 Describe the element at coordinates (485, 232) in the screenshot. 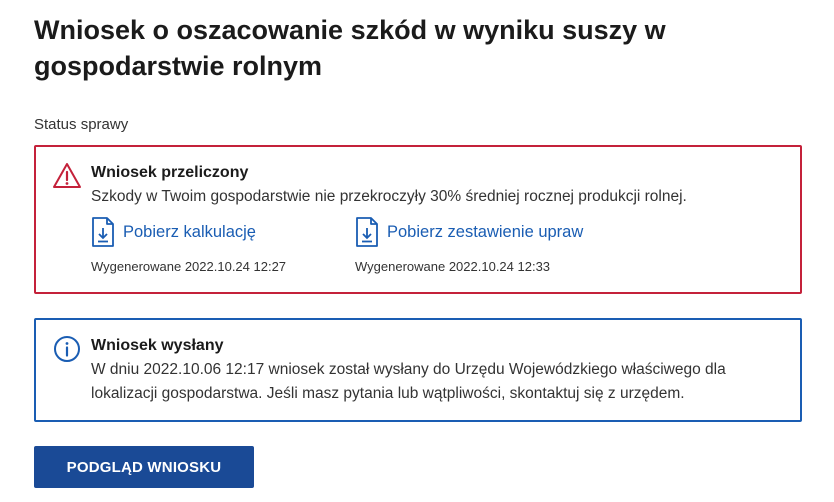

I see `download-crops-summary-label: Pobierz zestawienie upraw` at that location.